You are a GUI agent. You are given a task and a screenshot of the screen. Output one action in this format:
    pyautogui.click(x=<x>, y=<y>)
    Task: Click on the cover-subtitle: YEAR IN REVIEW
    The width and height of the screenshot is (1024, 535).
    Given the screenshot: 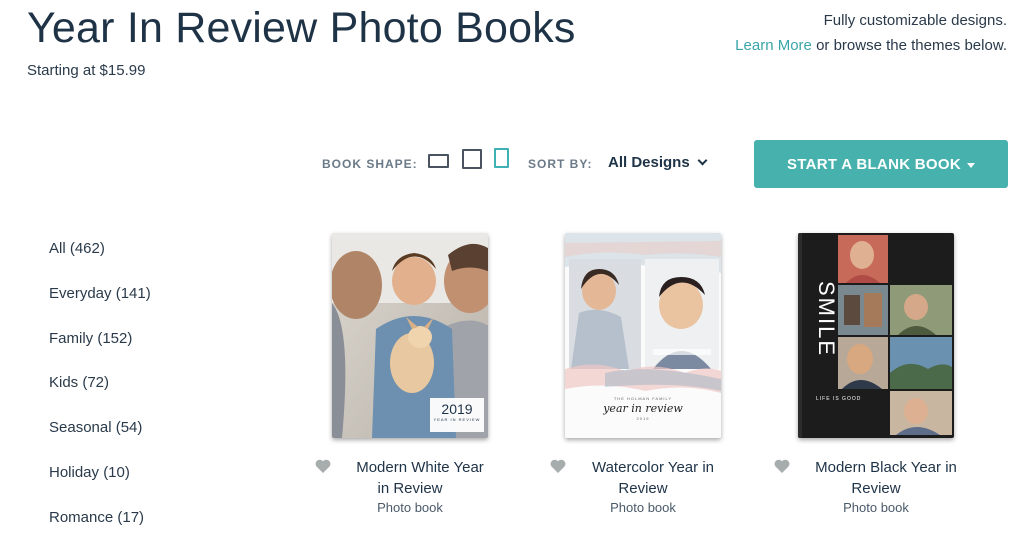 What is the action you would take?
    pyautogui.click(x=457, y=419)
    